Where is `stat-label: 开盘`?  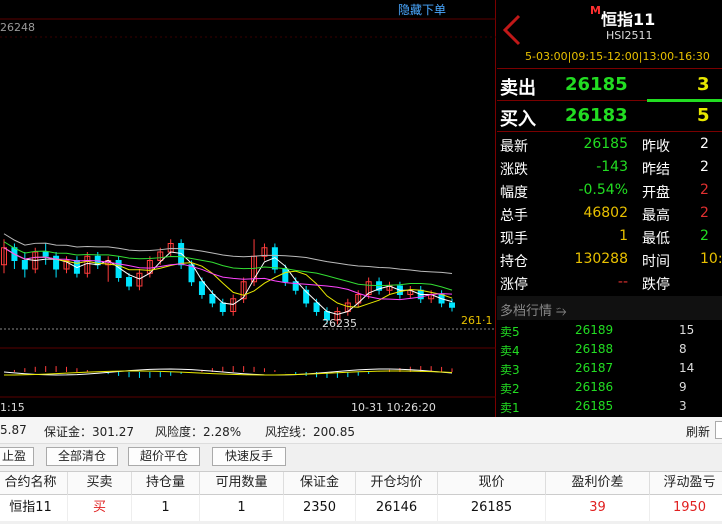
stat-label: 开盘 is located at coordinates (656, 193).